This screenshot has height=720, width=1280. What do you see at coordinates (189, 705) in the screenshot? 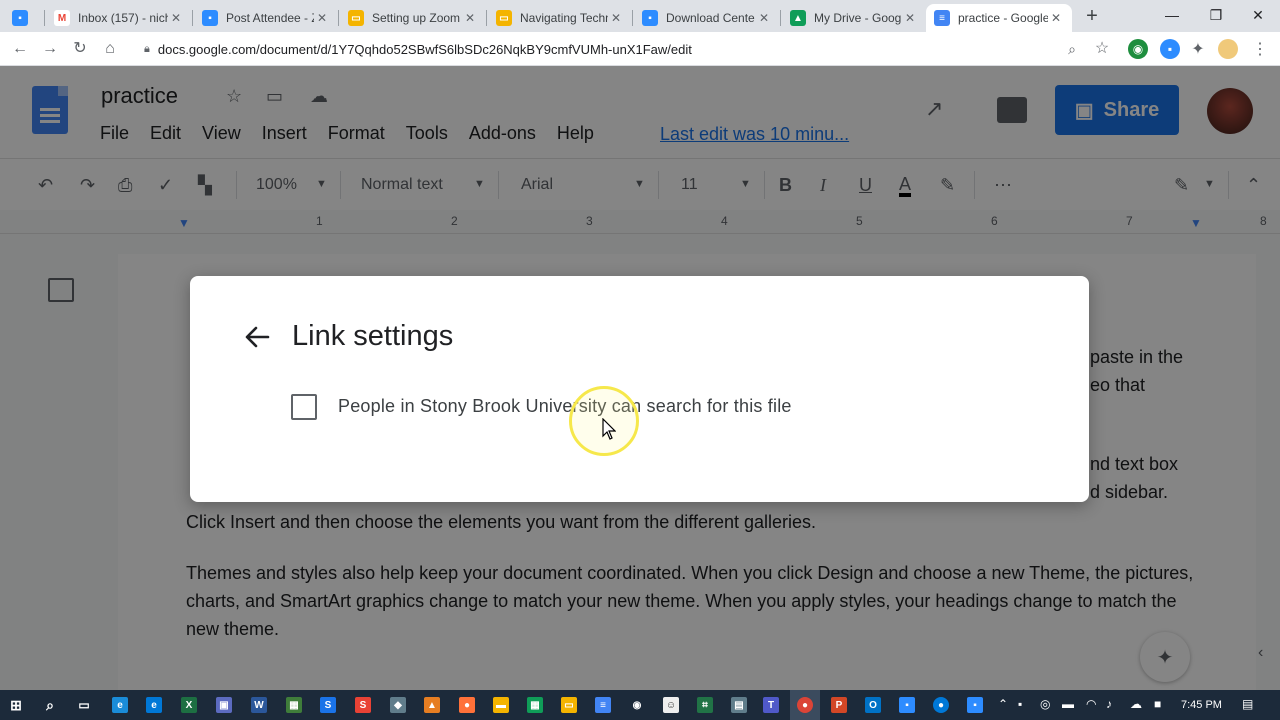
I see `excel-icon: X` at bounding box center [189, 705].